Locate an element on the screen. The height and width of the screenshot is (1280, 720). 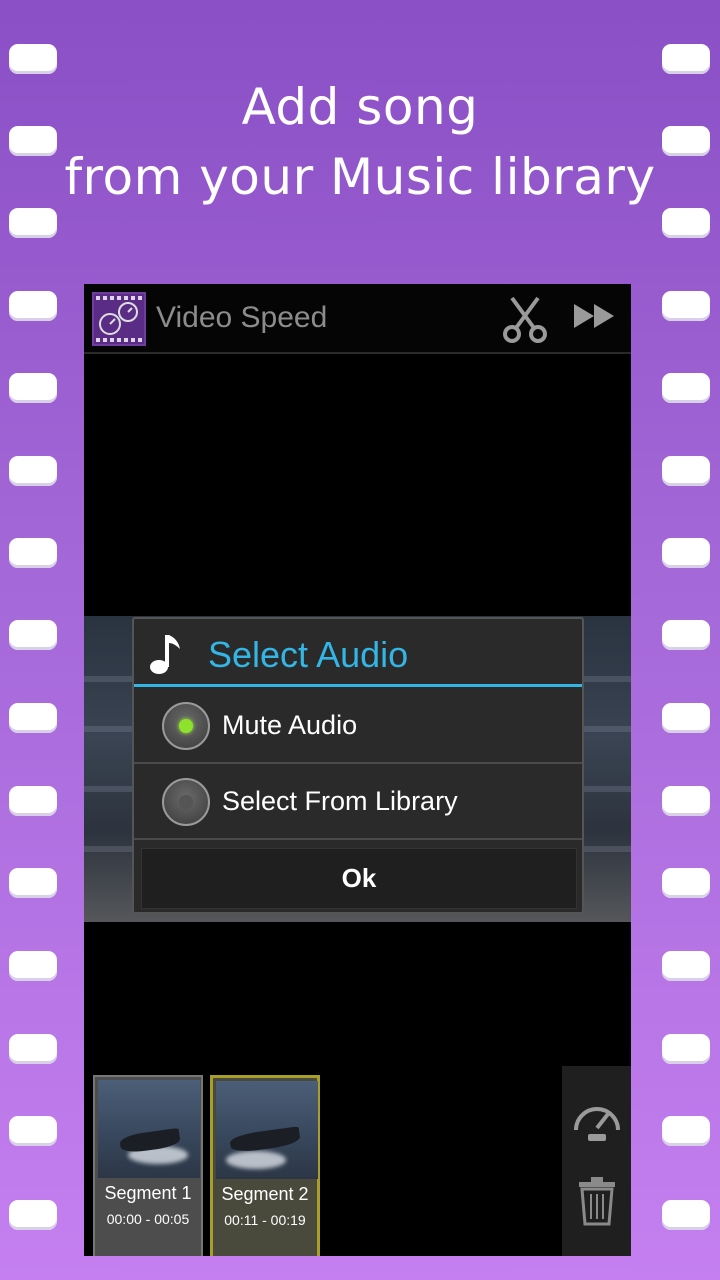
scissors-icon is located at coordinates (525, 319).